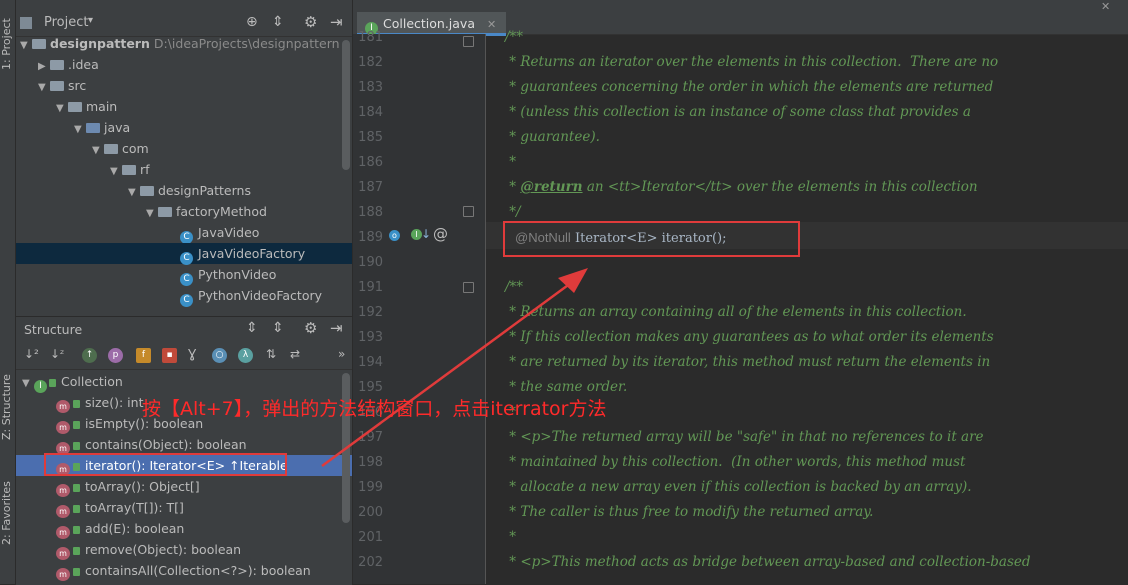  Describe the element at coordinates (374, 409) in the screenshot. I see `annotation-caption: 按【Alt+7】，弹出的方法结构窗口，点击iterrator方法` at that location.